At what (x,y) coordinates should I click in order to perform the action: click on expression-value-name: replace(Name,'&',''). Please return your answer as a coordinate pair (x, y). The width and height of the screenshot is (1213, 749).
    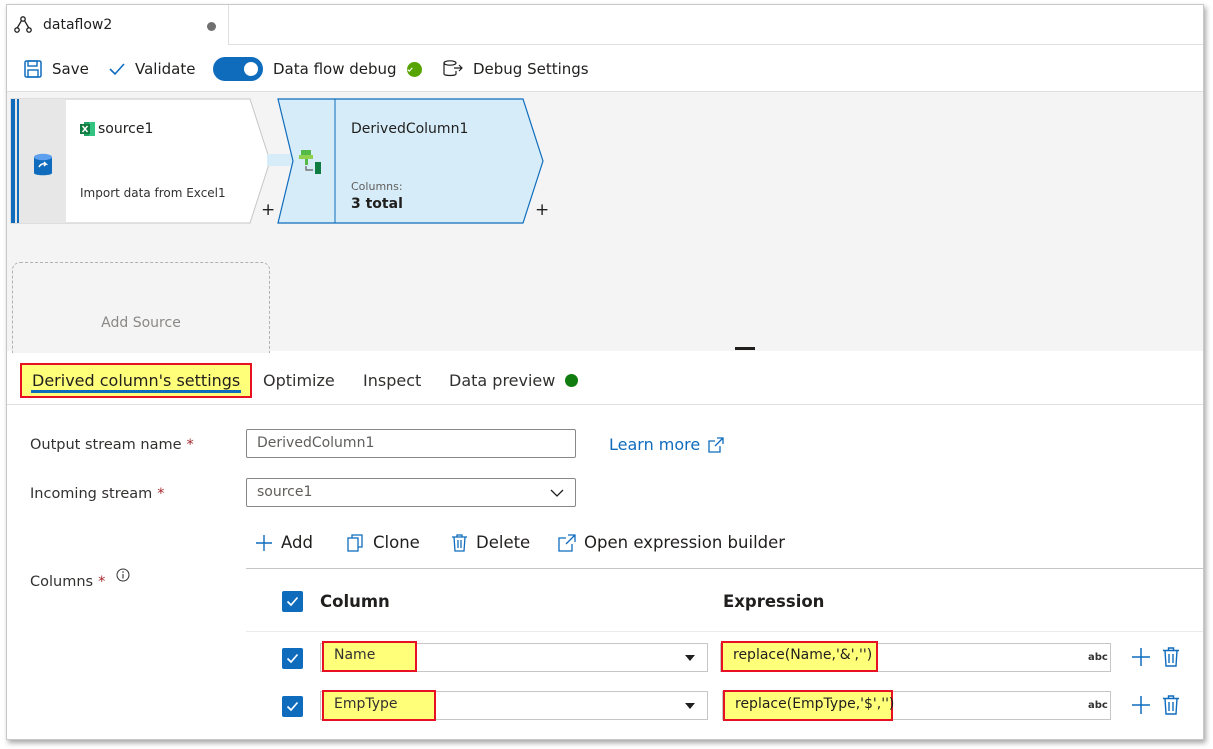
    Looking at the image, I should click on (799, 656).